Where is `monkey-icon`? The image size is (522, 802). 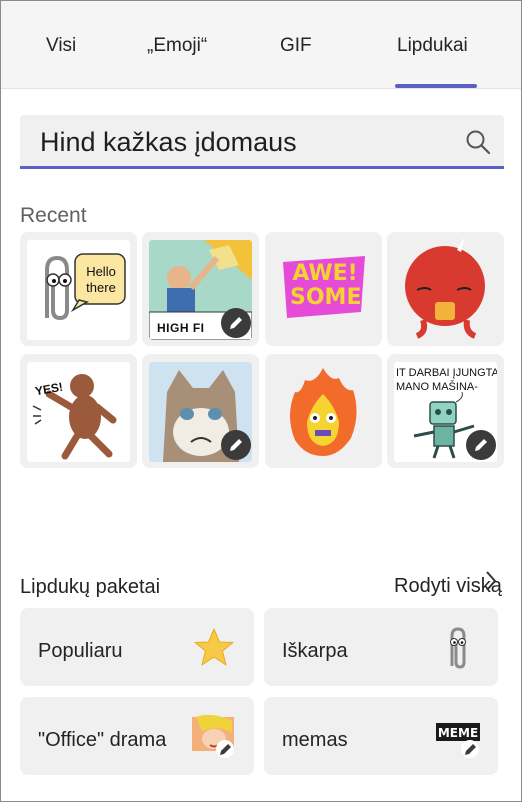 monkey-icon is located at coordinates (74, 417).